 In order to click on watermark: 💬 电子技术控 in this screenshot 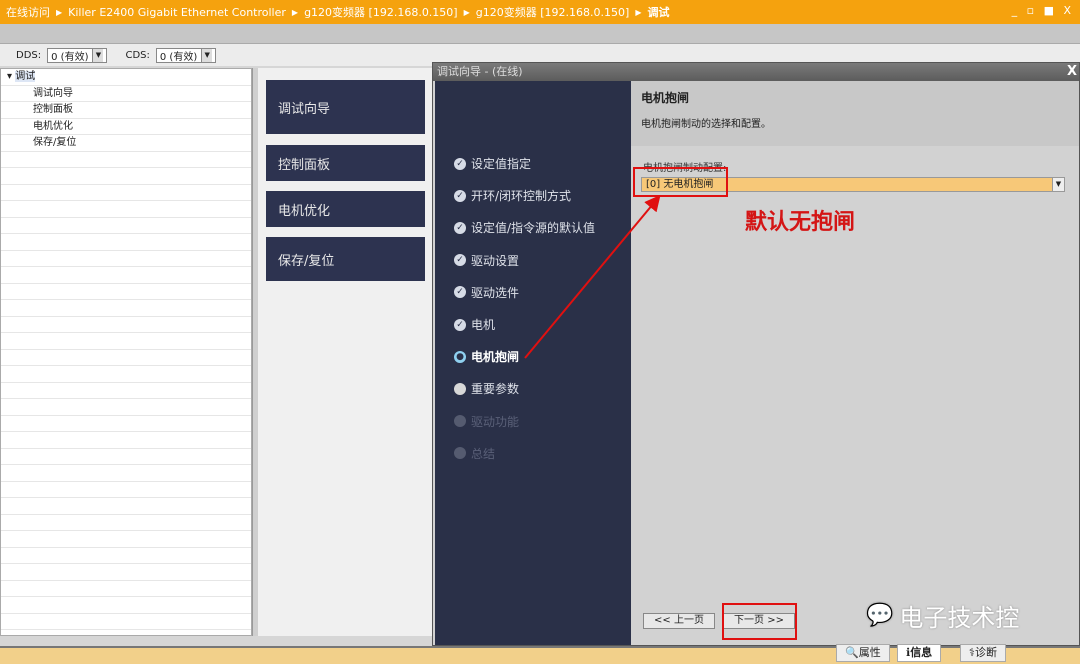, I will do `click(942, 615)`.